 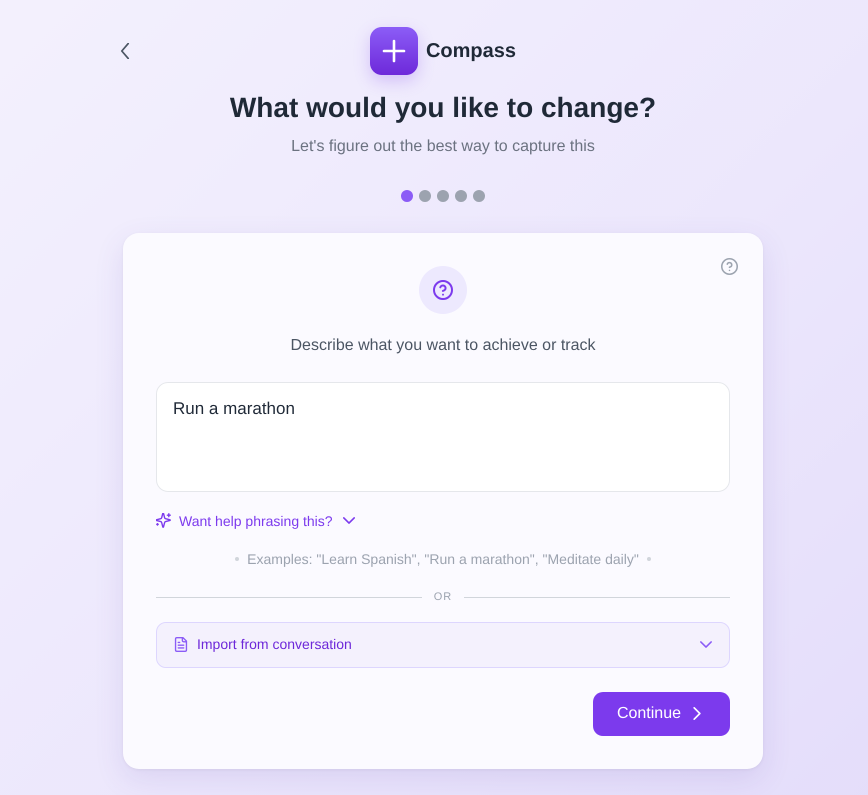 I want to click on prompt-text: Describe what you want to achieve or track, so click(x=443, y=346).